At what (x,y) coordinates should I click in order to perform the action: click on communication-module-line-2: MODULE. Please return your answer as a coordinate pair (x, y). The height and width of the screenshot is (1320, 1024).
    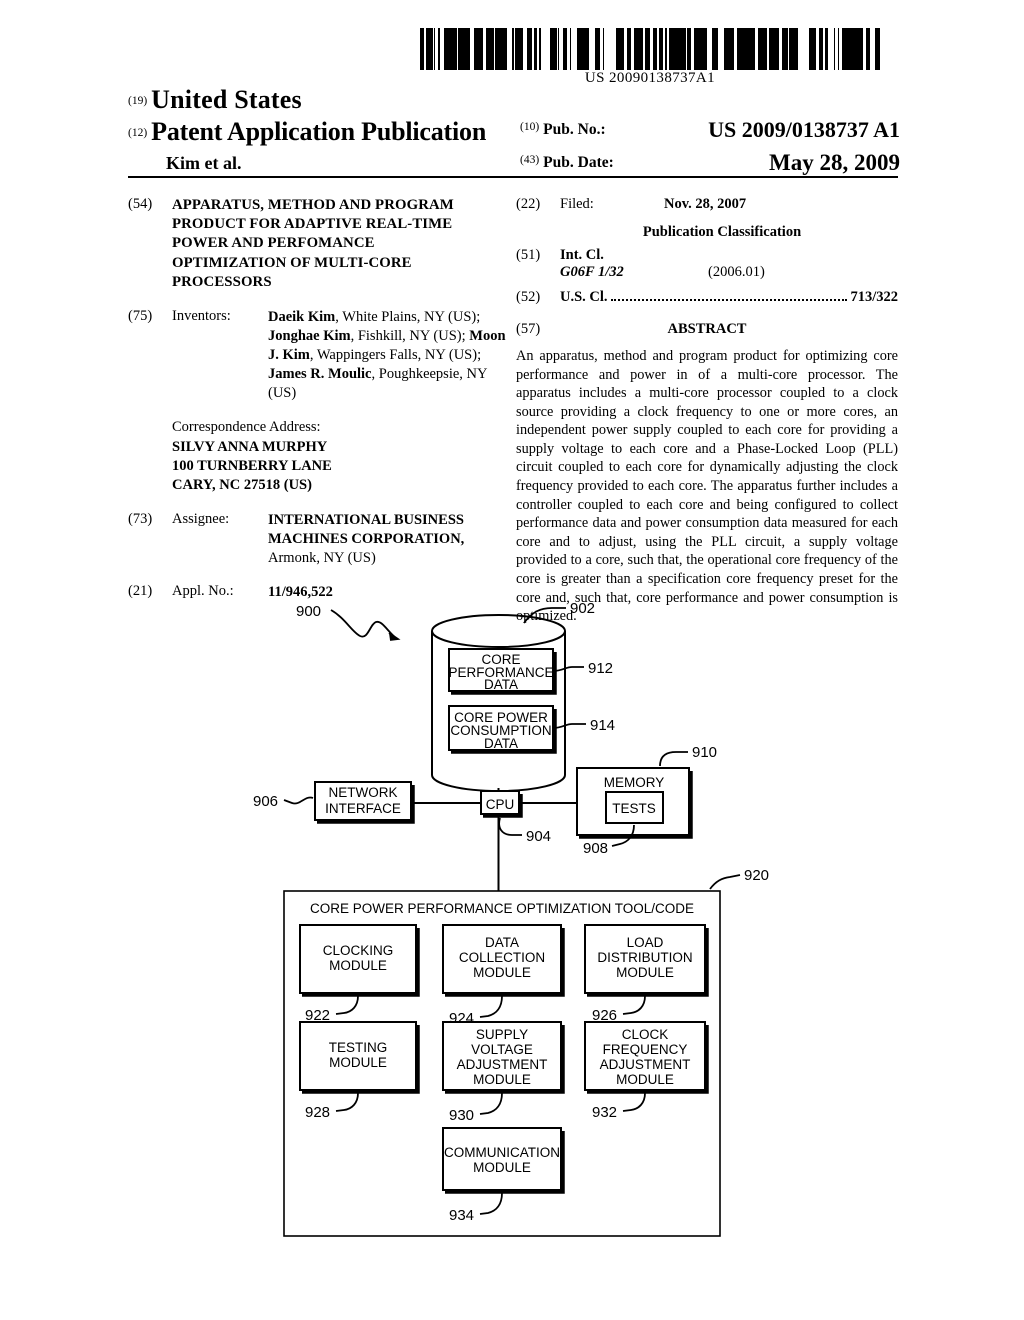
    Looking at the image, I should click on (502, 1167).